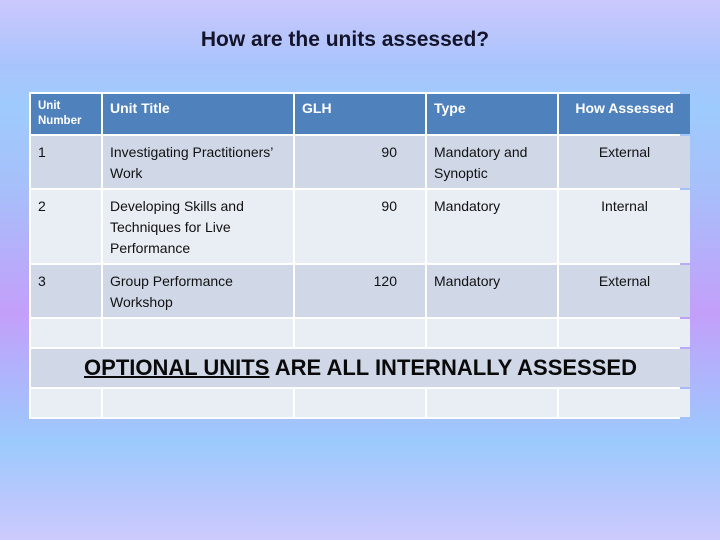  Describe the element at coordinates (177, 367) in the screenshot. I see `banner-underlined-text: OPTIONAL UNITS` at that location.